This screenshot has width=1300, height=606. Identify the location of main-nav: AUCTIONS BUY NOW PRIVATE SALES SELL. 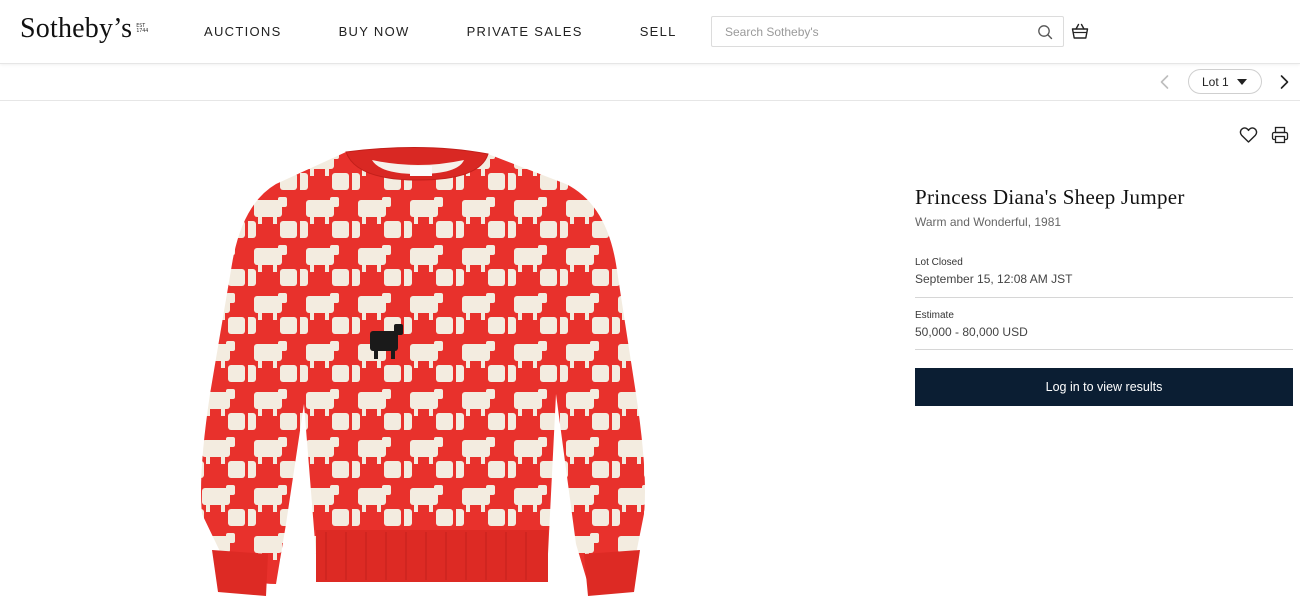
(469, 31).